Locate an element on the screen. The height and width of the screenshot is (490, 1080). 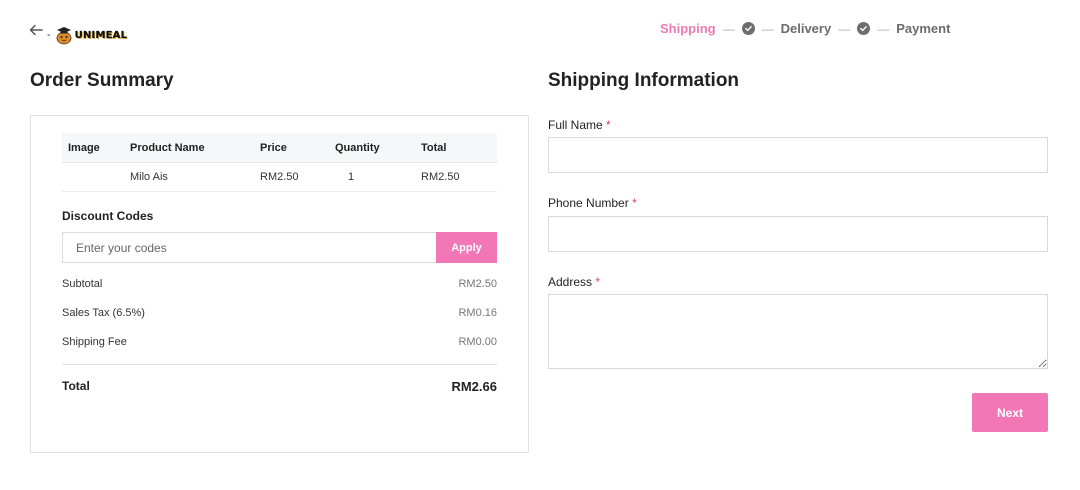
address-label: Address * is located at coordinates (574, 282).